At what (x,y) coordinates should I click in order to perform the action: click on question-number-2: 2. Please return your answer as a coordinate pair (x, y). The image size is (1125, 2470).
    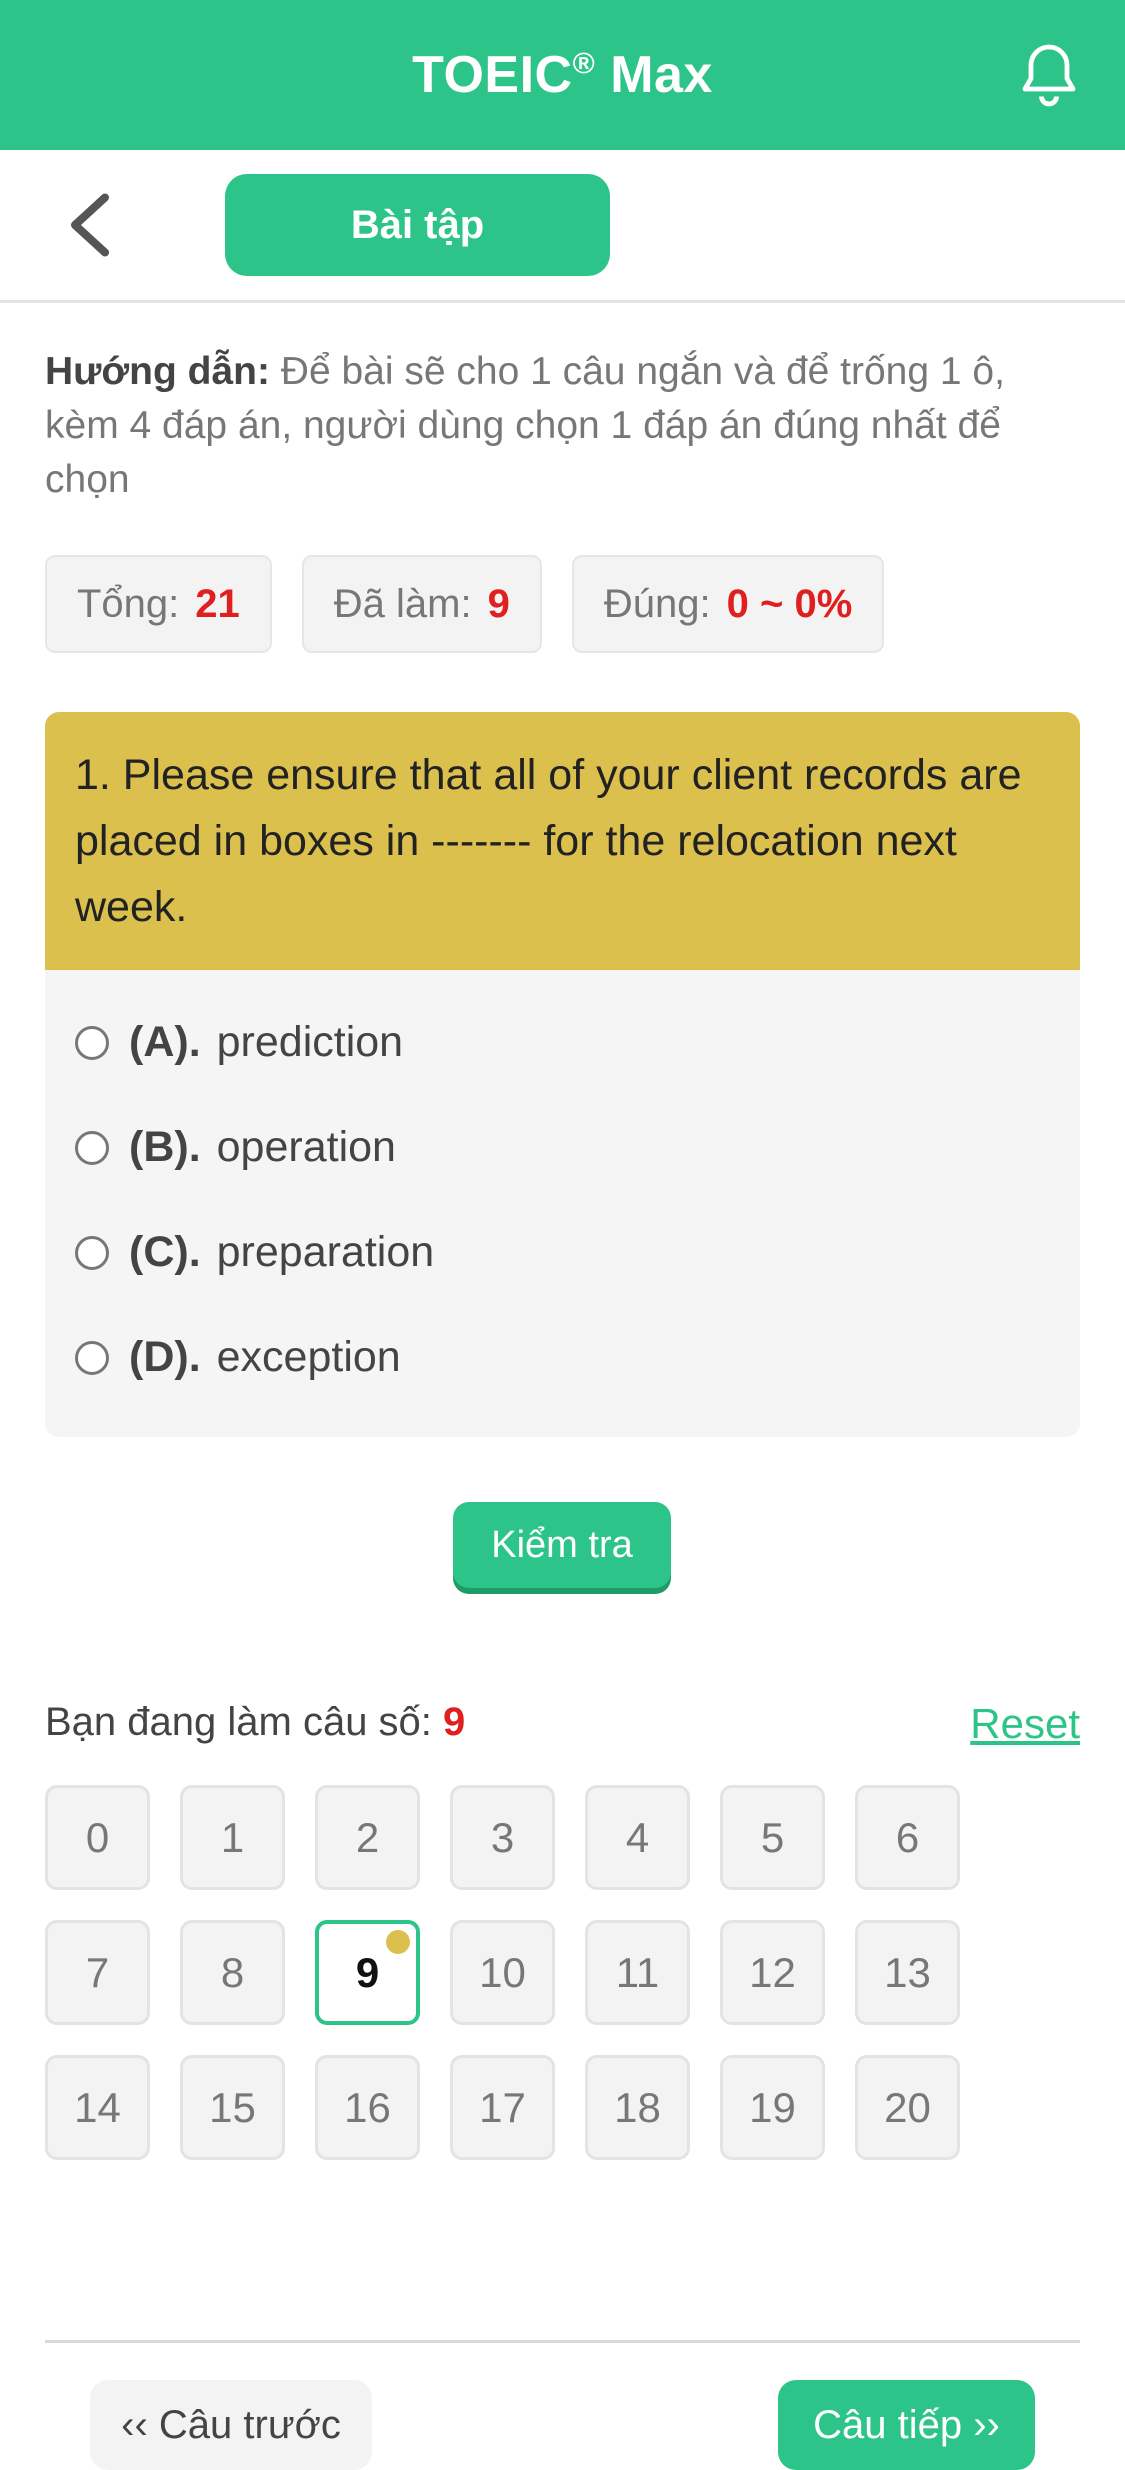
    Looking at the image, I should click on (367, 1837).